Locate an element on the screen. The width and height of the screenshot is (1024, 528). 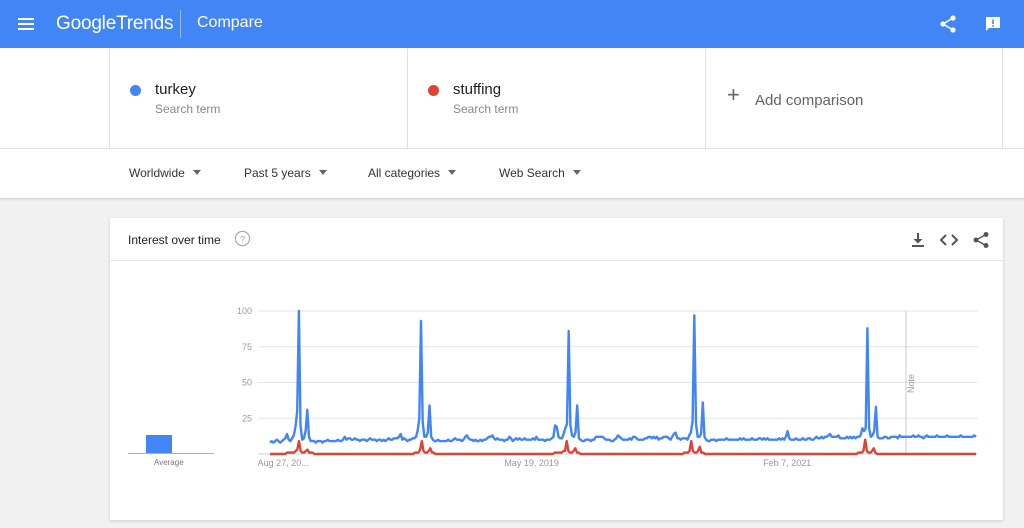
term-name: stuffing is located at coordinates (477, 89).